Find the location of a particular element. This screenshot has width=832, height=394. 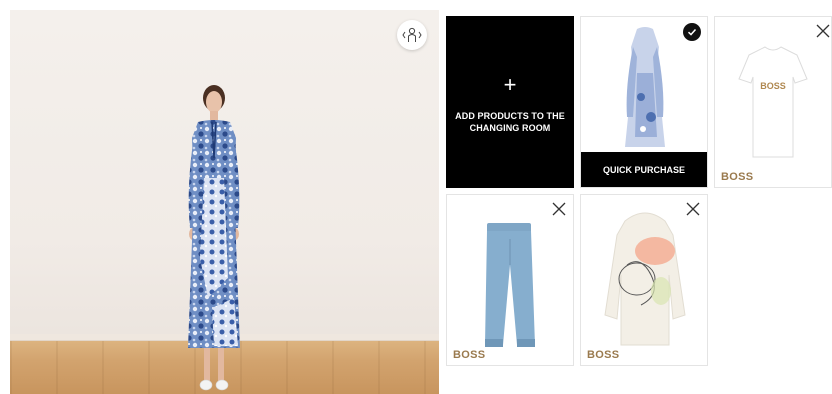

selected-badge is located at coordinates (692, 32).